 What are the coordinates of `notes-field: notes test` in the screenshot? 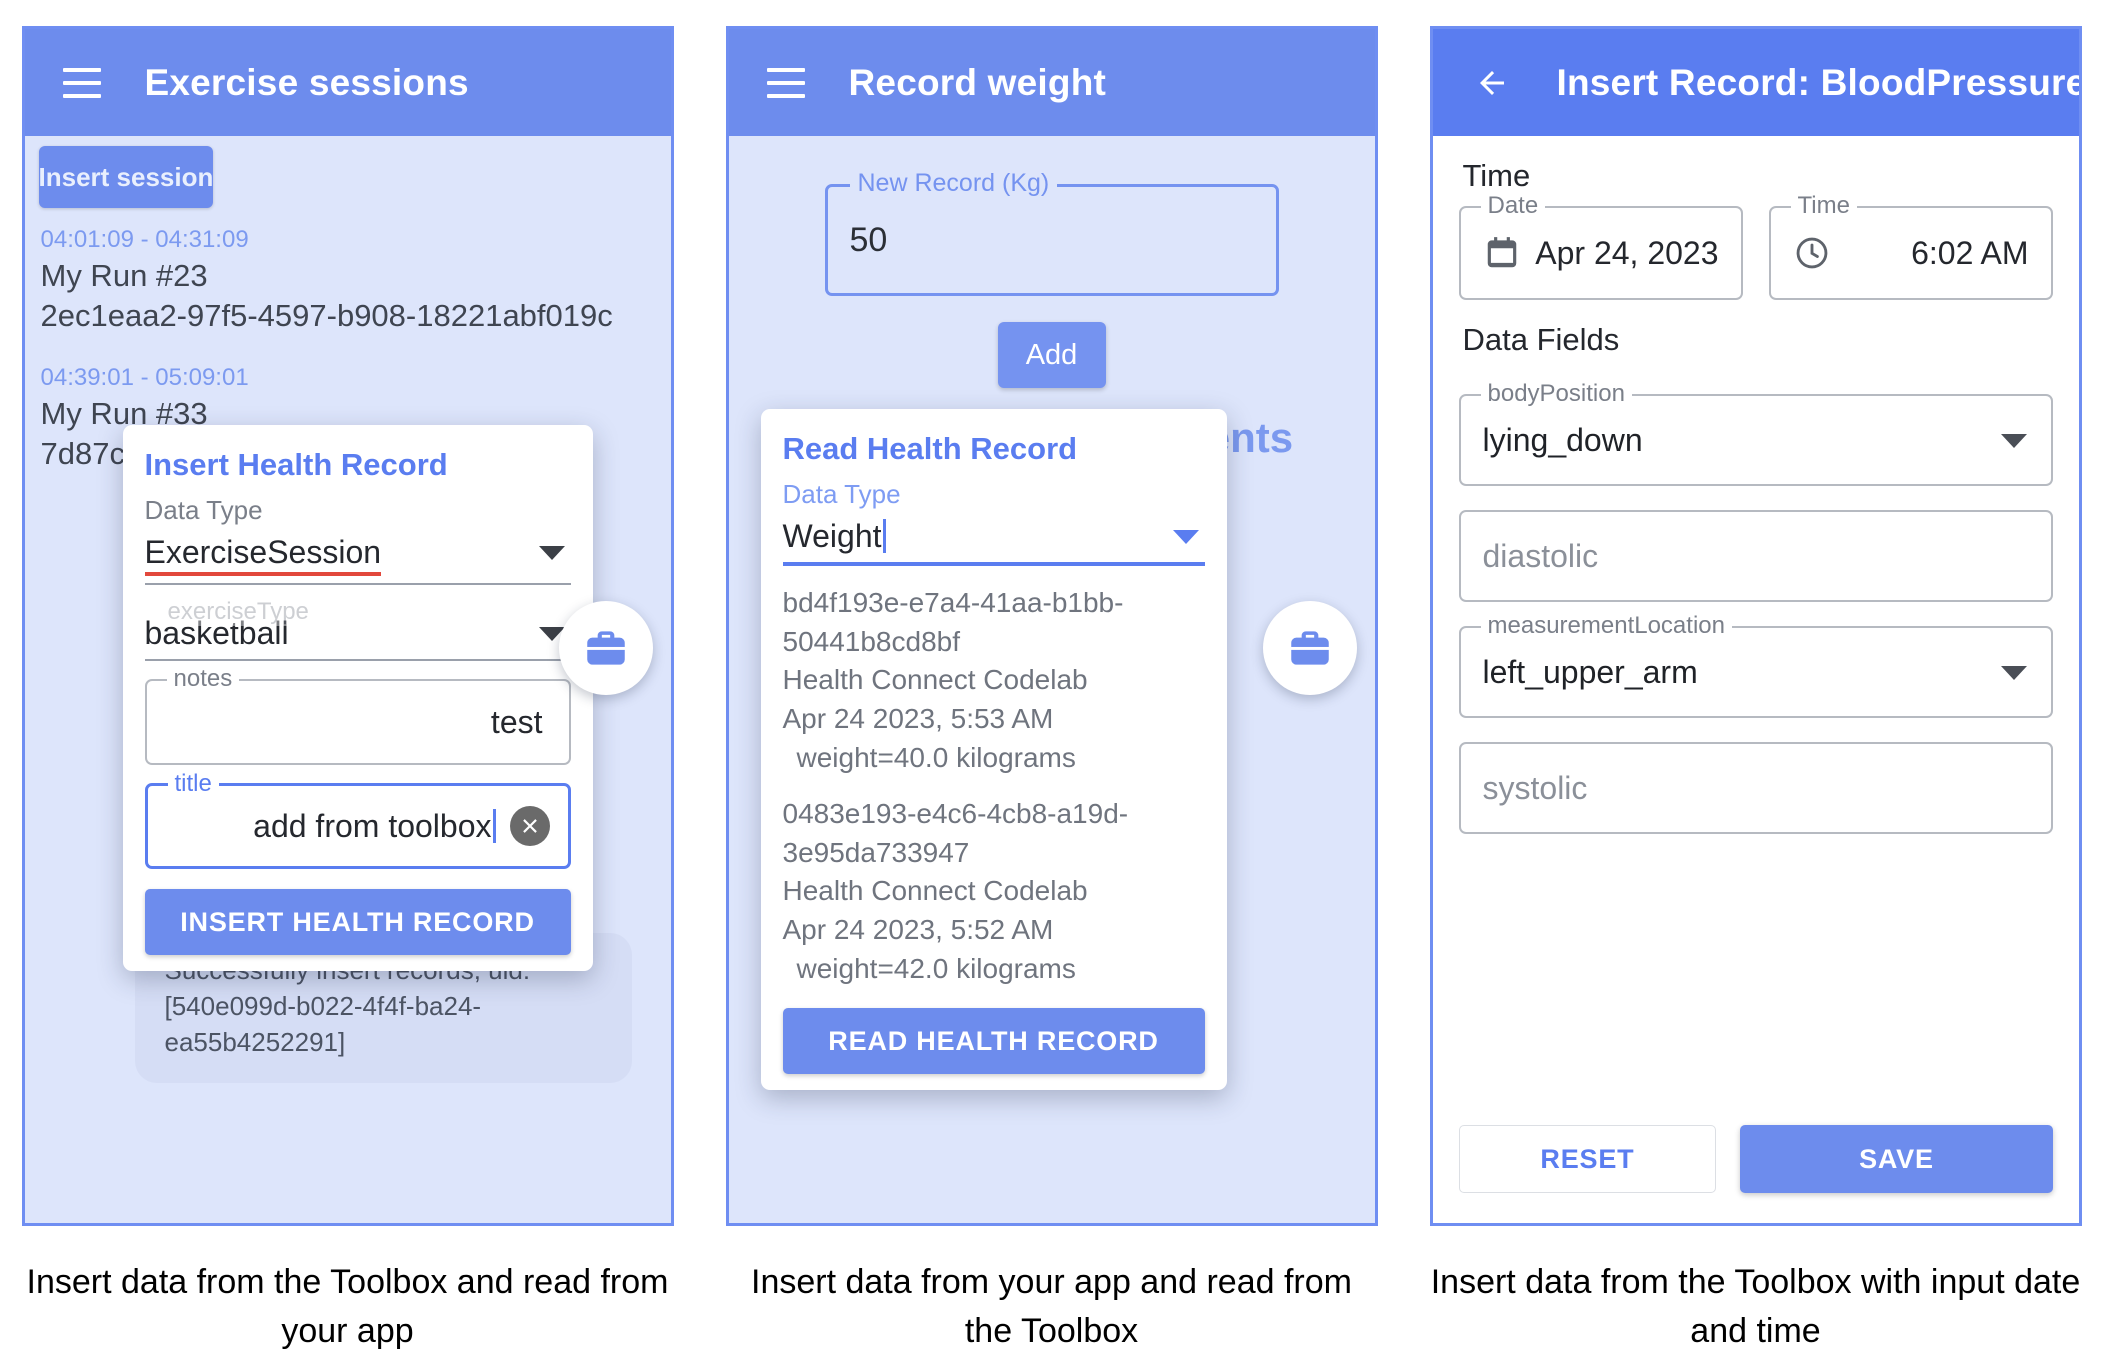 It's located at (357, 716).